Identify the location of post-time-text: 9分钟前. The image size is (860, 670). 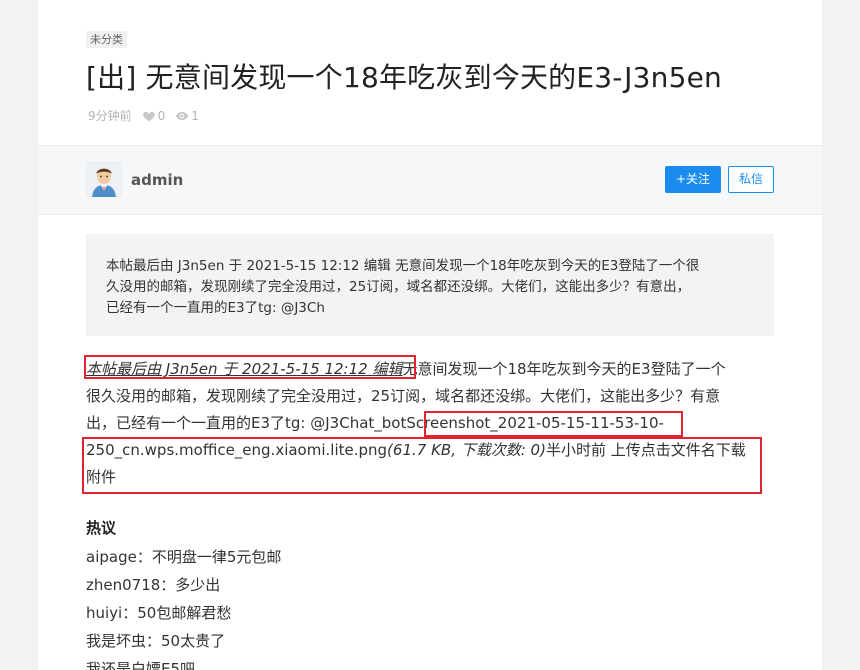
(110, 116).